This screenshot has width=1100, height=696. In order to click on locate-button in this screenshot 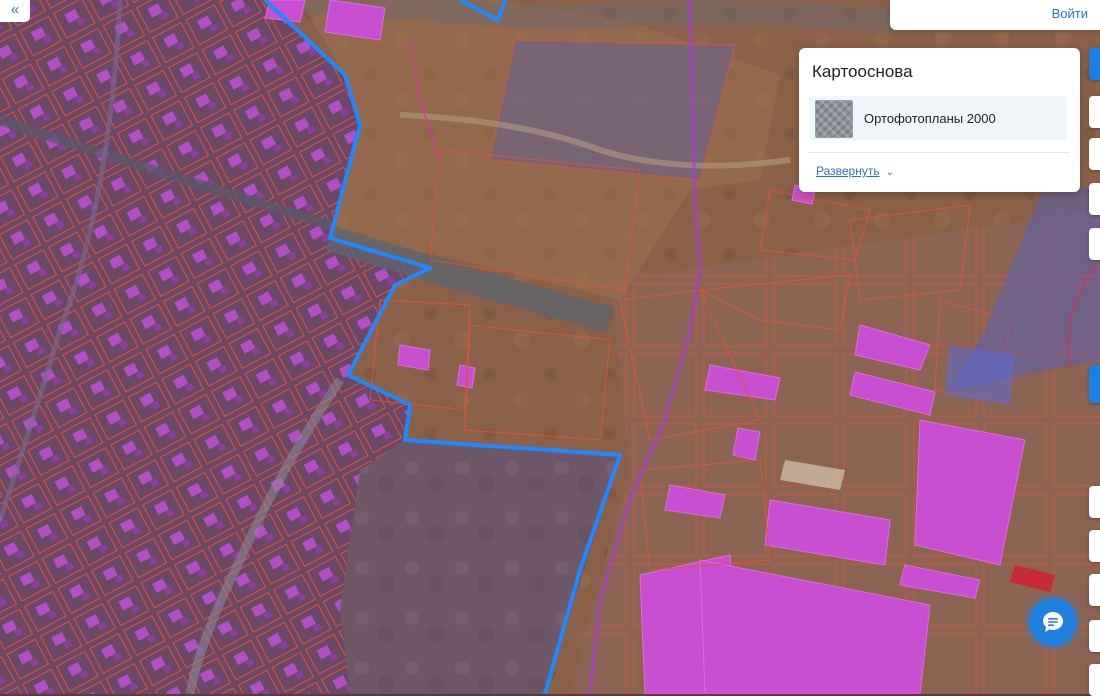, I will do `click(1094, 590)`.